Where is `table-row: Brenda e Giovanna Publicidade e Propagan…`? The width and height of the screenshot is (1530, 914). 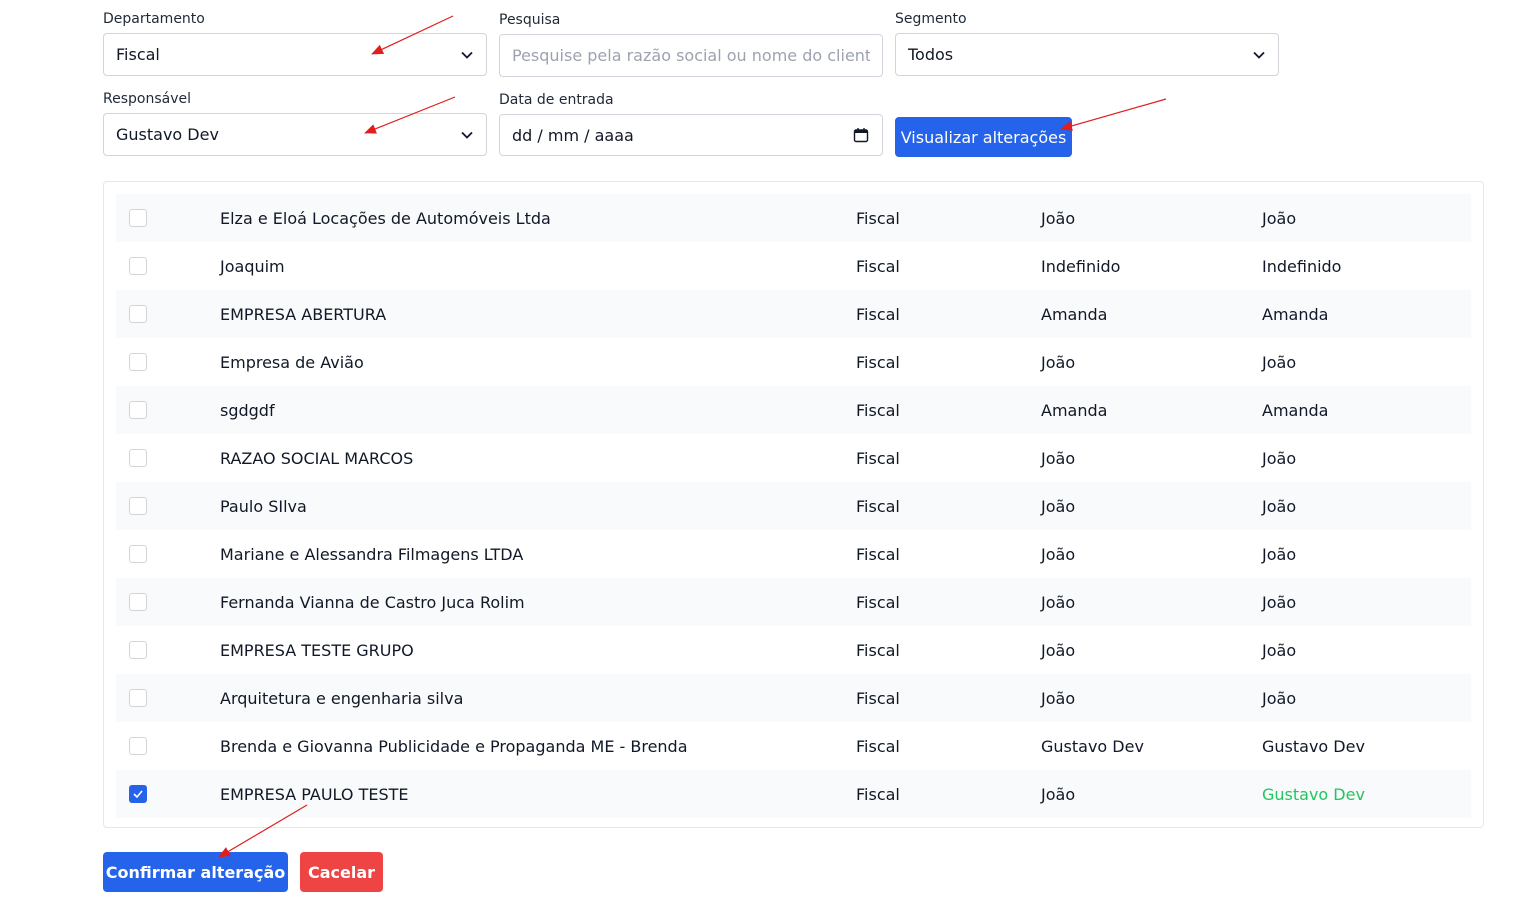 table-row: Brenda e Giovanna Publicidade e Propagan… is located at coordinates (793, 746).